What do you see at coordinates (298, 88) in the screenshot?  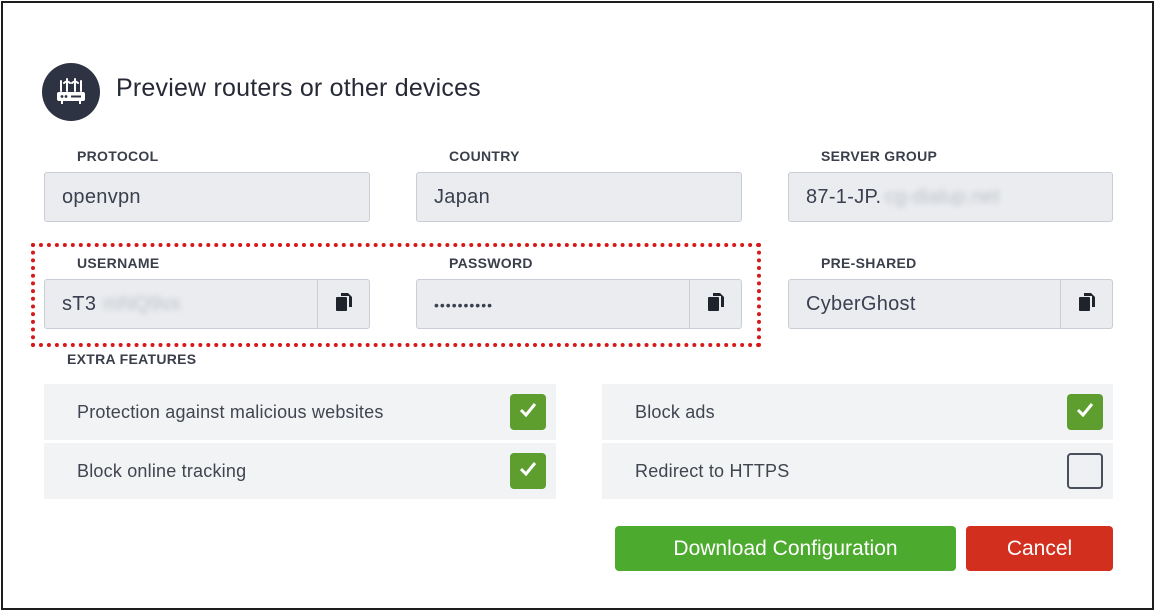 I see `dialog-title: Preview routers or other devices` at bounding box center [298, 88].